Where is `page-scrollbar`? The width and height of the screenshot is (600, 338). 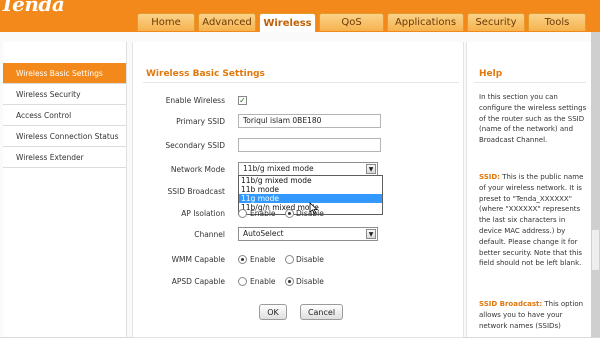 page-scrollbar is located at coordinates (595, 184).